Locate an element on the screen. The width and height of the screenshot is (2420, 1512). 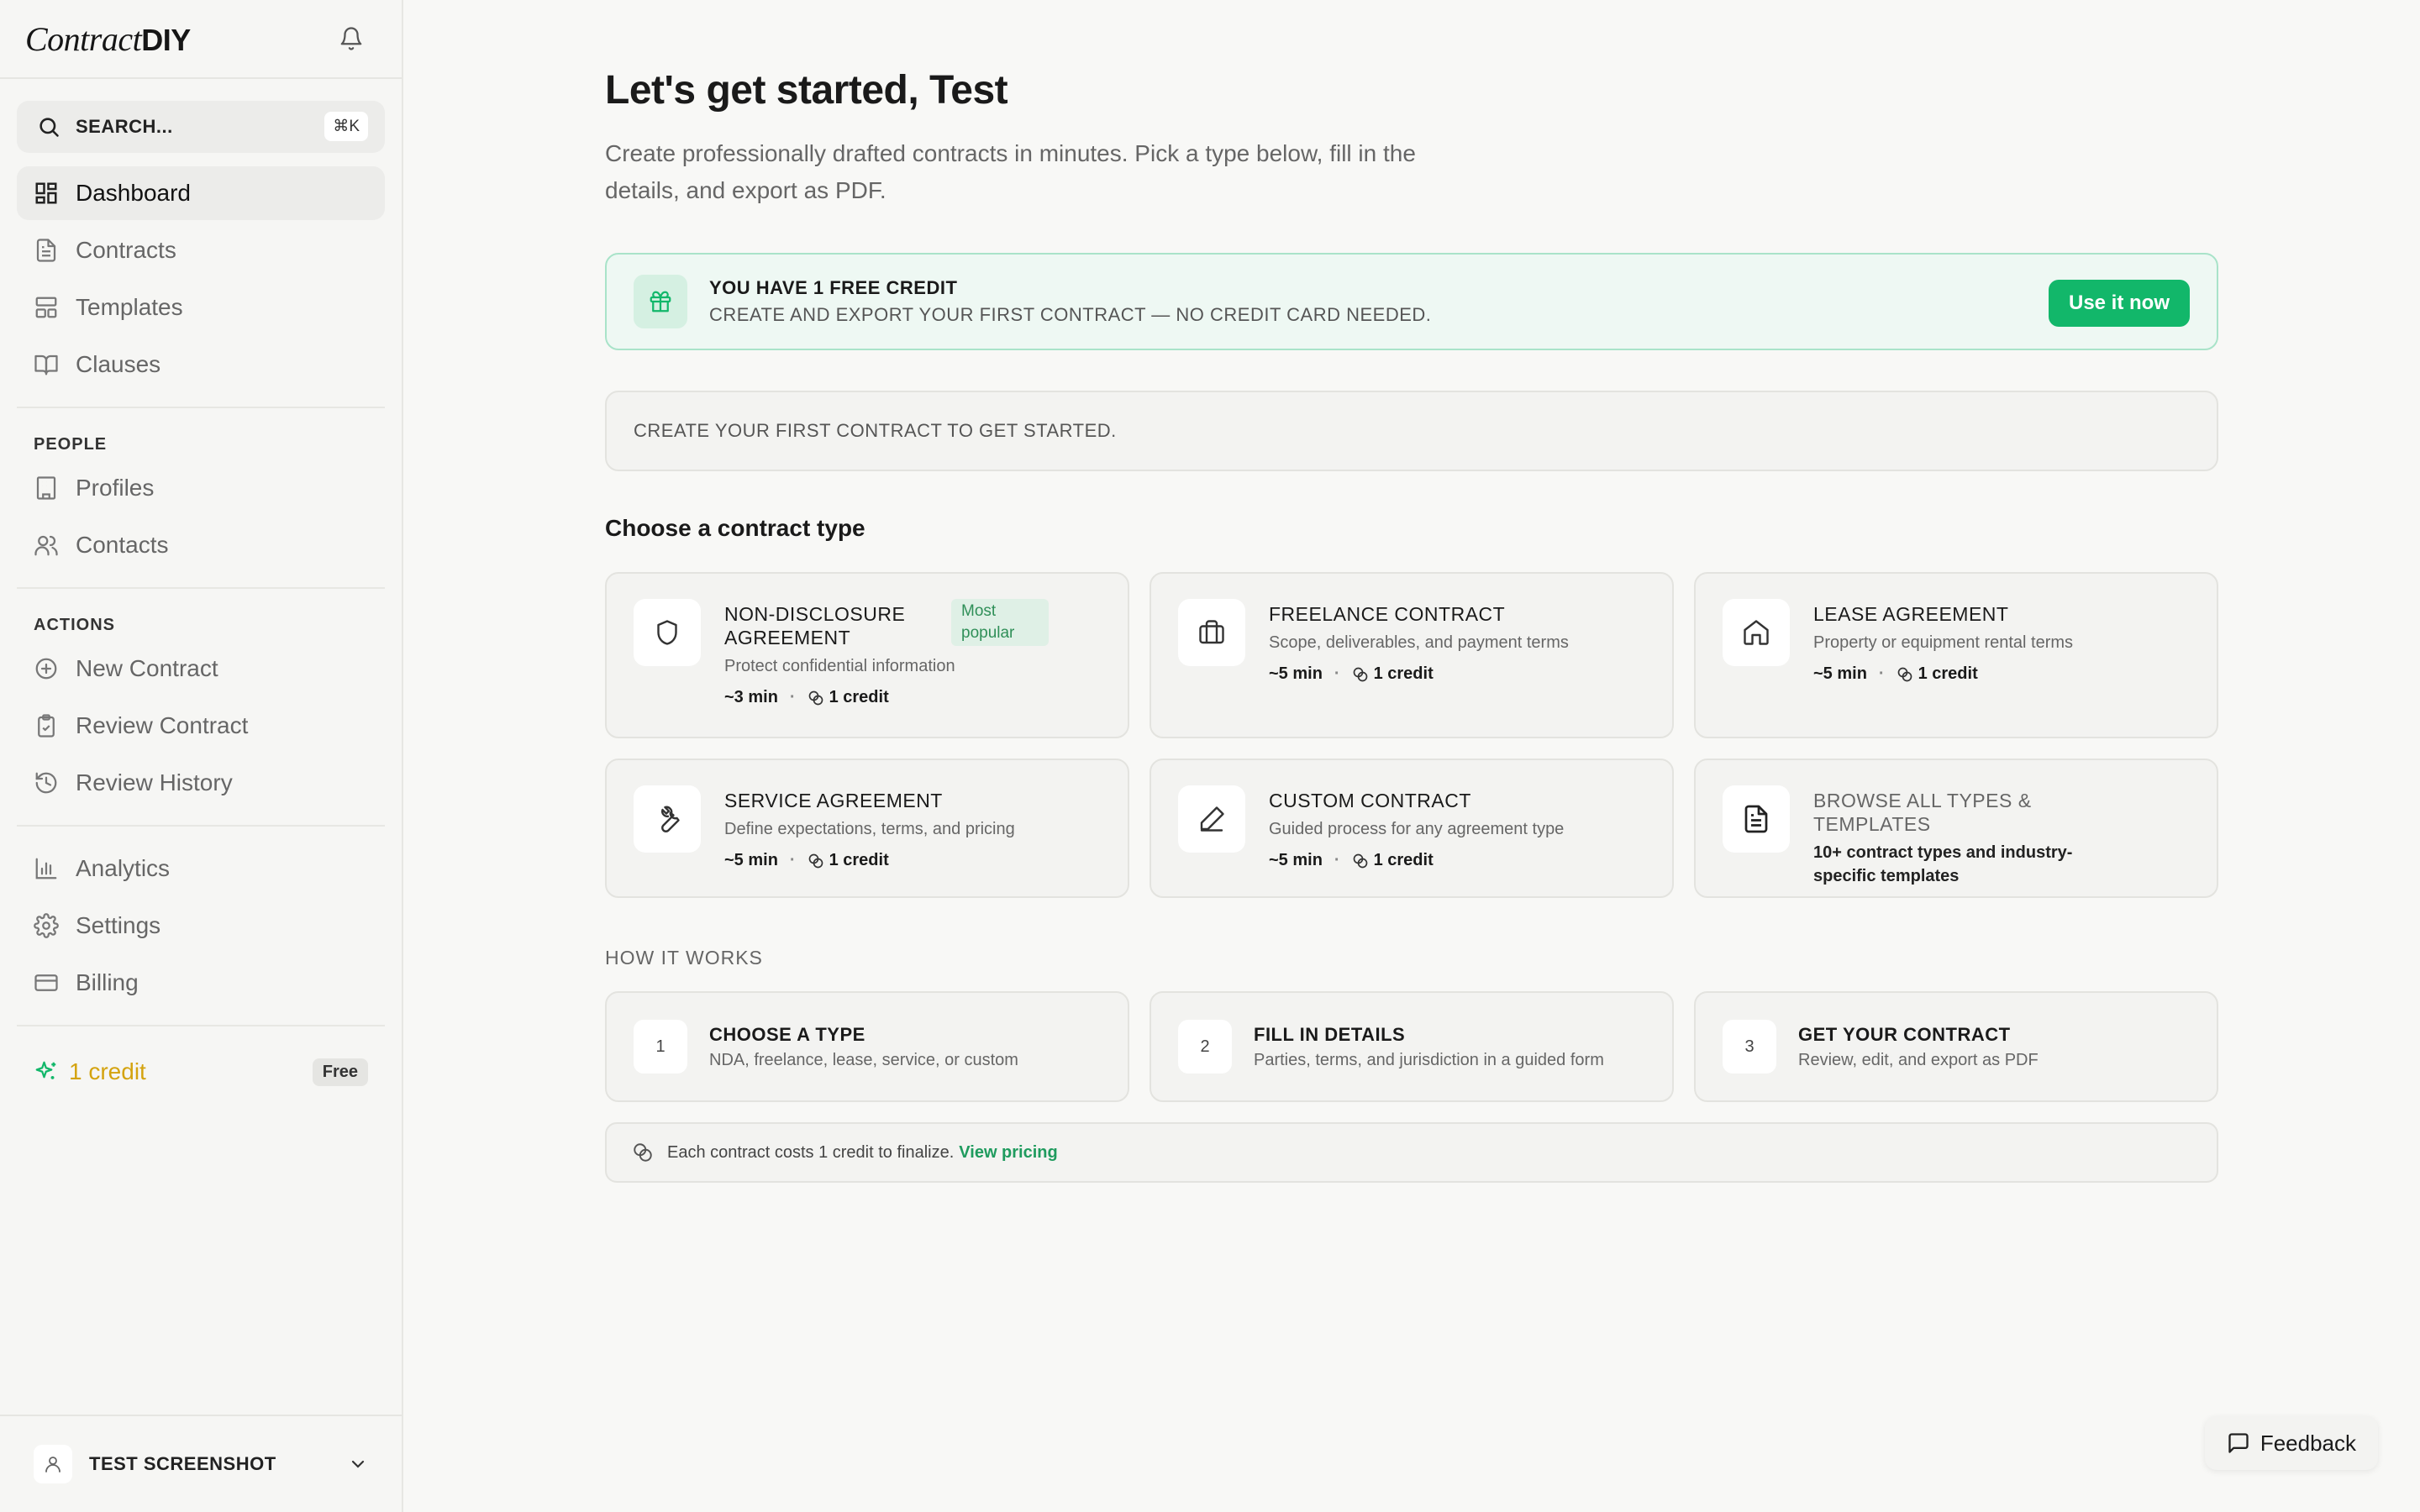
gear-icon is located at coordinates (46, 925).